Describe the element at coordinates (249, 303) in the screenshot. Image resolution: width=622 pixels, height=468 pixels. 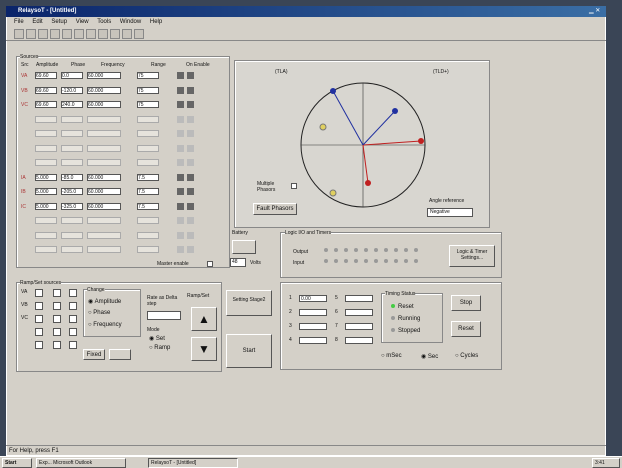
I see `setting-stage-button: Setting Stage2` at that location.